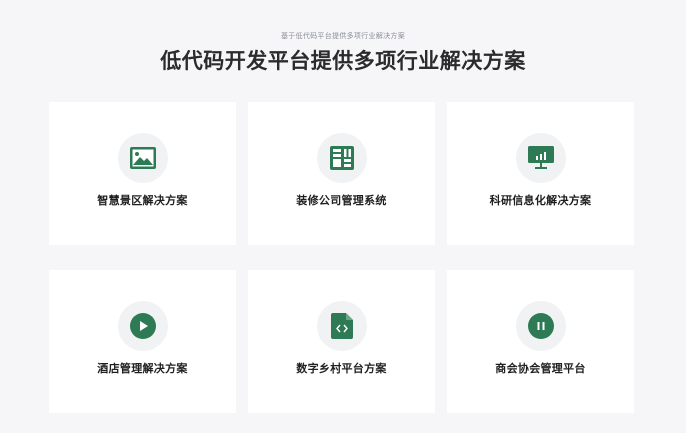 Image resolution: width=686 pixels, height=433 pixels. What do you see at coordinates (341, 368) in the screenshot?
I see `solution-card-label: 数字乡村平台方案` at bounding box center [341, 368].